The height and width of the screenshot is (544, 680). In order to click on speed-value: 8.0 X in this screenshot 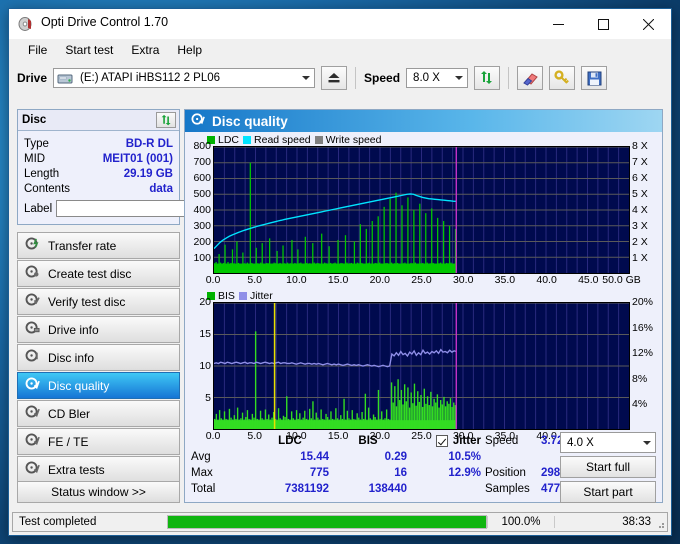, I will do `click(426, 78)`.